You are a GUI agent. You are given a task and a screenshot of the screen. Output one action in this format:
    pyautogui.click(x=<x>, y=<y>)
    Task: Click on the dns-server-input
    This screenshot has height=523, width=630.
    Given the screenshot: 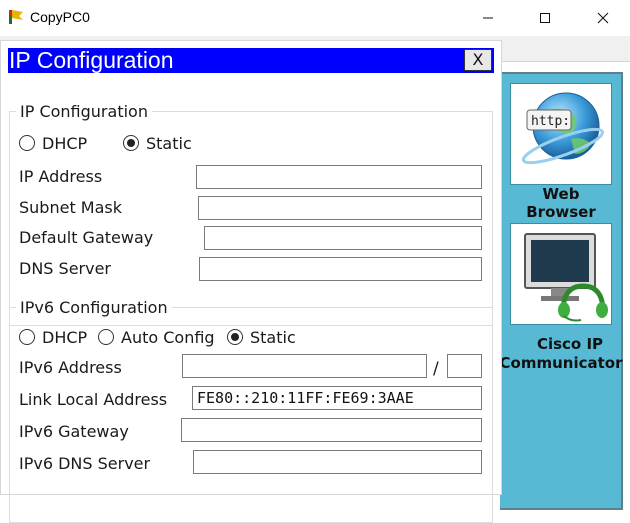 What is the action you would take?
    pyautogui.click(x=340, y=269)
    